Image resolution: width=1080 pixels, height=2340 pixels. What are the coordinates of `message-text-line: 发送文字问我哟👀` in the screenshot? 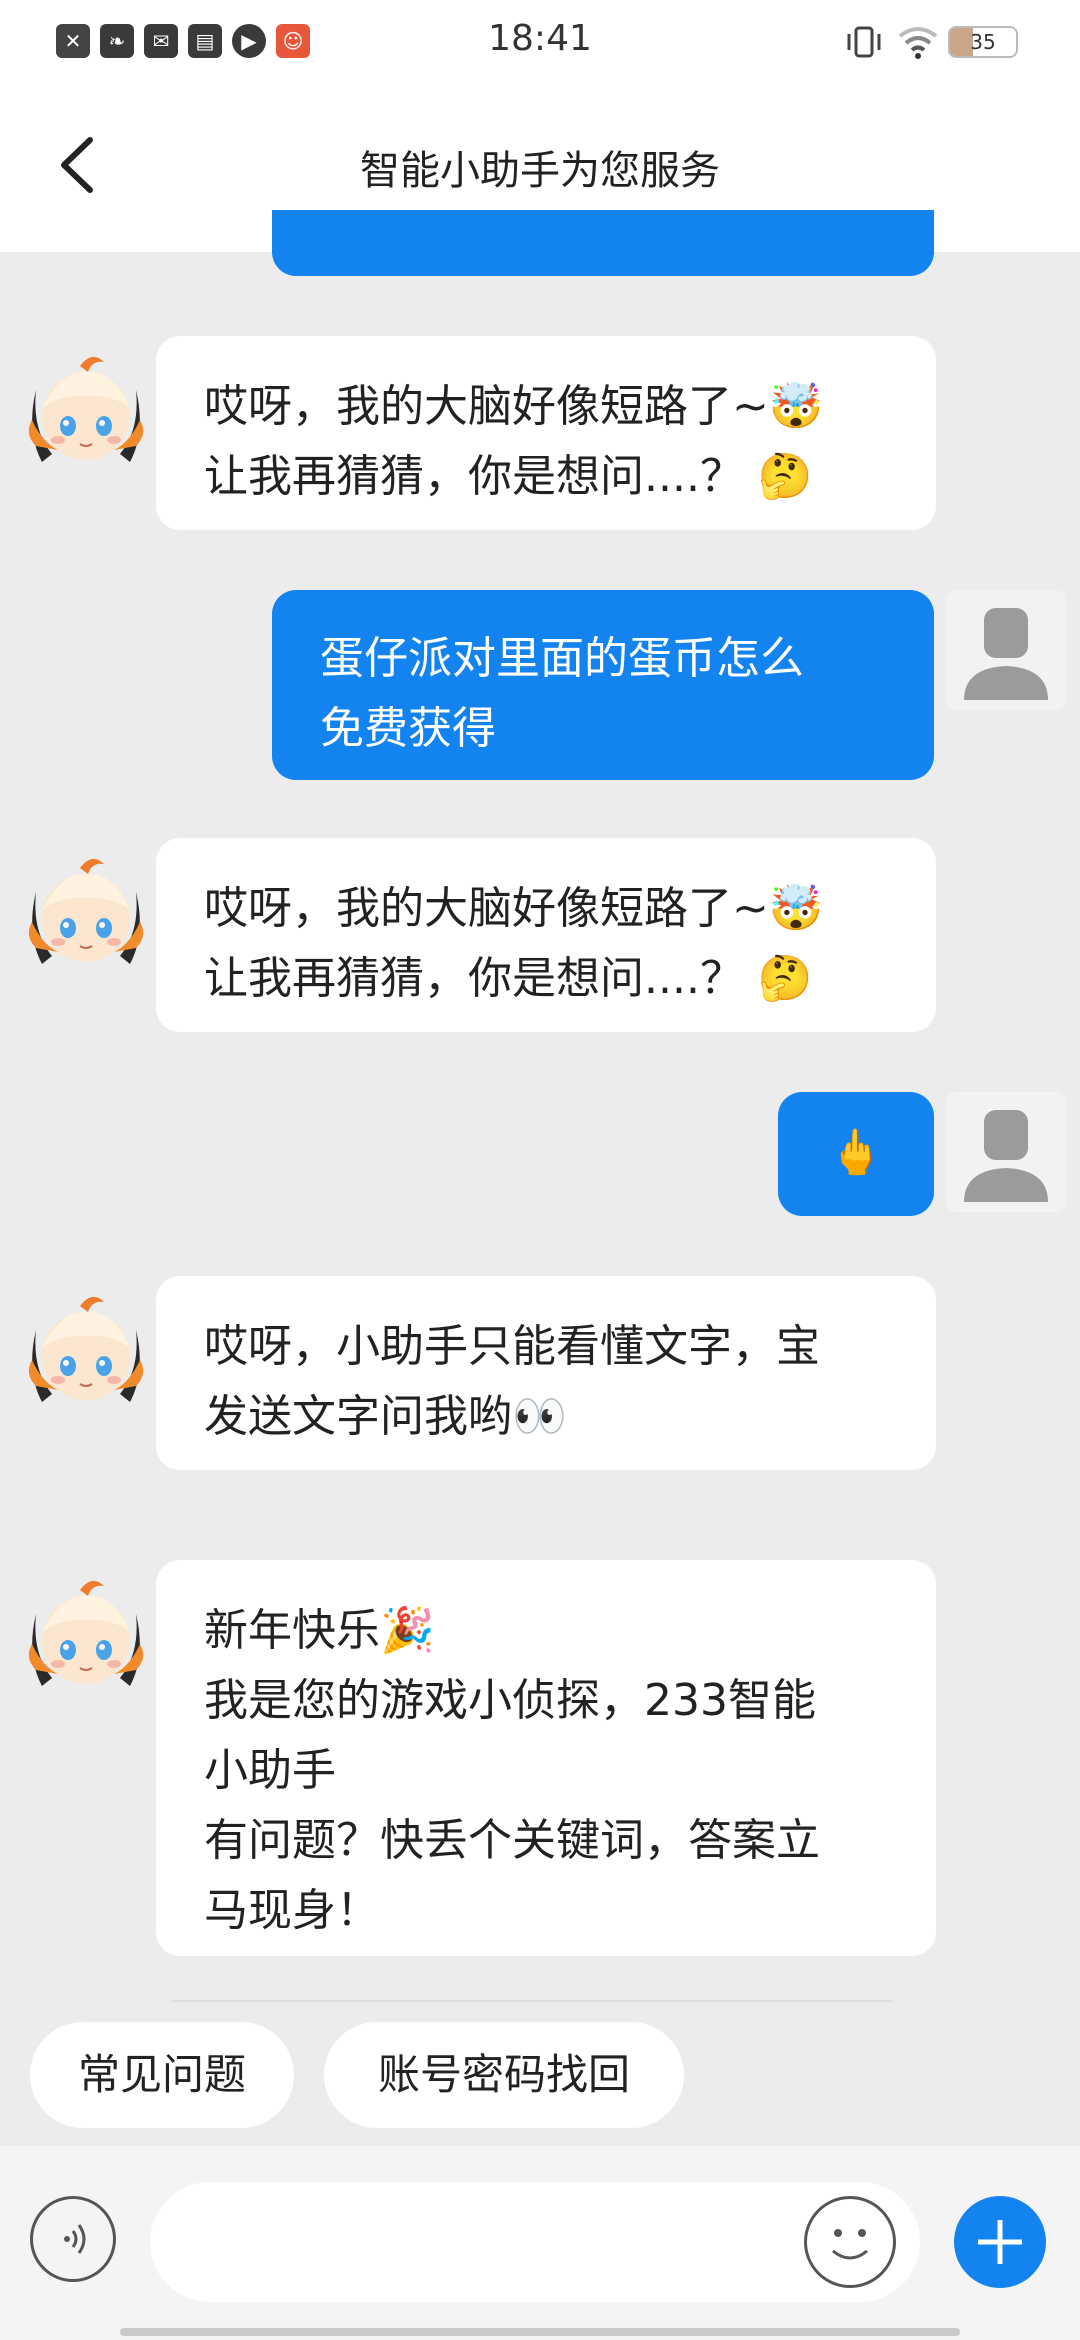 It's located at (385, 1416).